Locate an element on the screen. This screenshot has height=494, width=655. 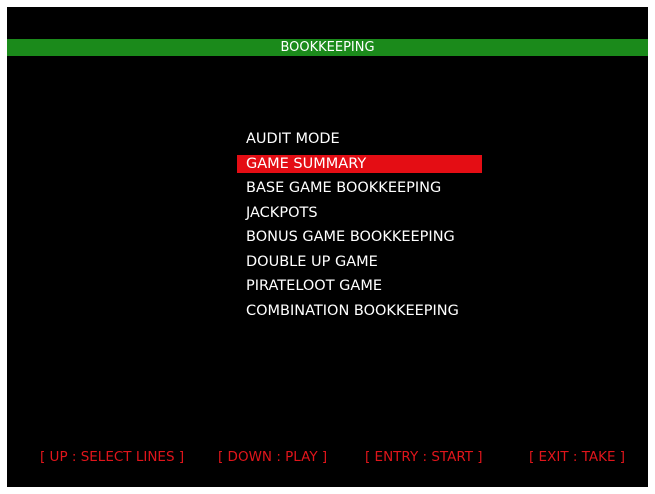
menu-item-combination-bookkeeping: COMBINATION BOOKKEEPING is located at coordinates (367, 311).